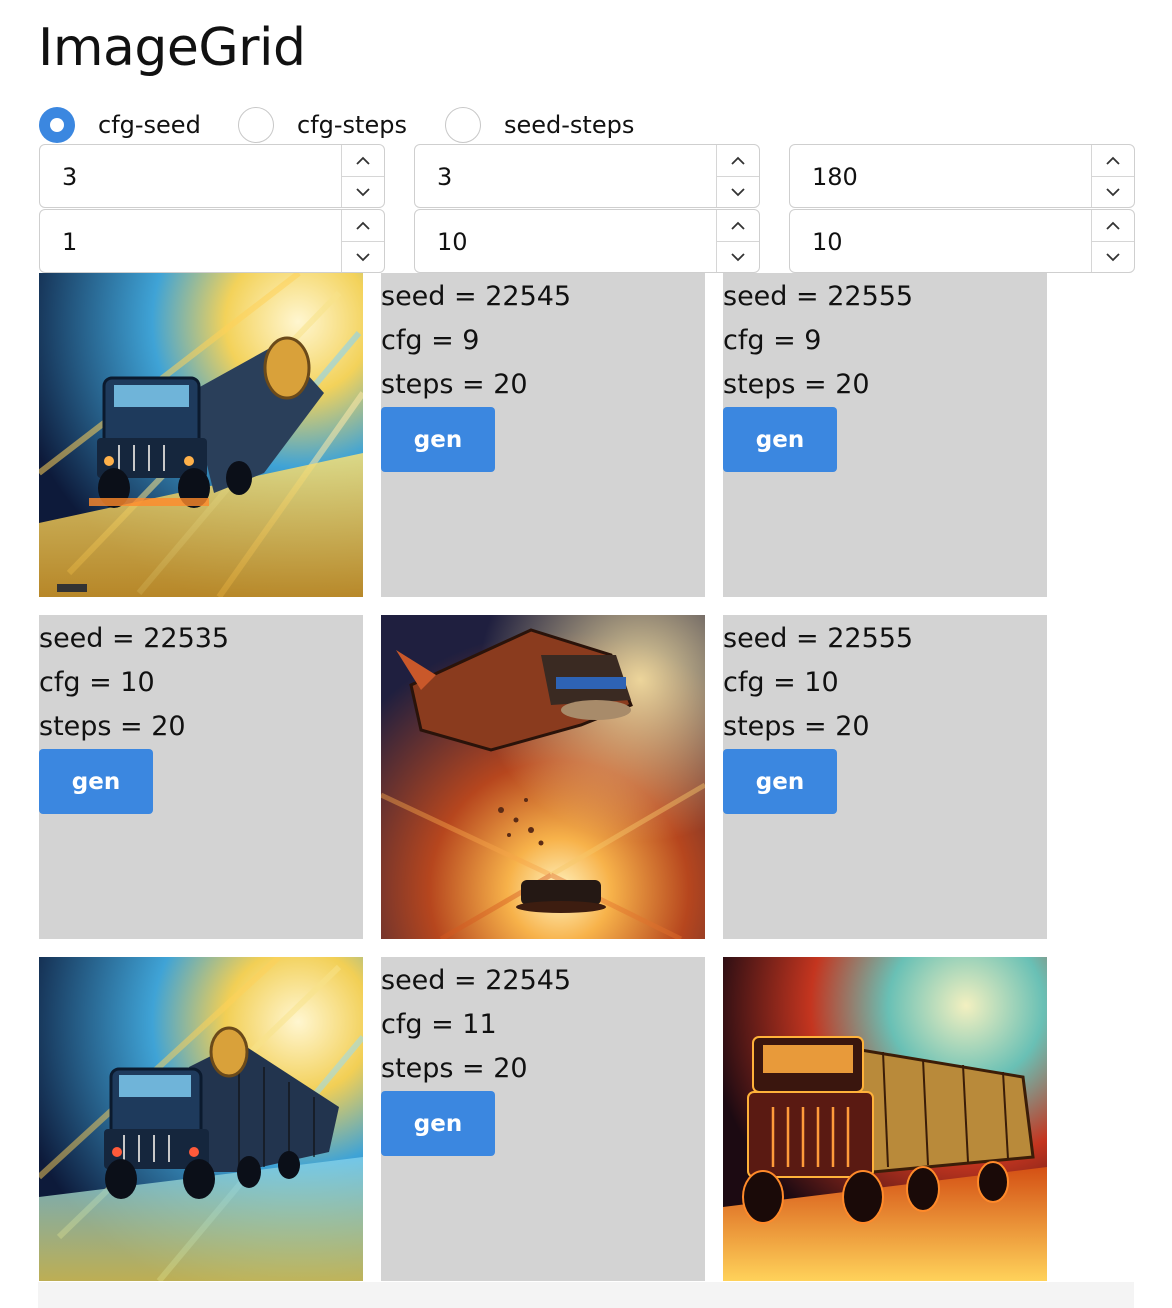 The width and height of the screenshot is (1172, 1308). I want to click on mode-radio-cfg-steps: cfg-steps, so click(322, 125).